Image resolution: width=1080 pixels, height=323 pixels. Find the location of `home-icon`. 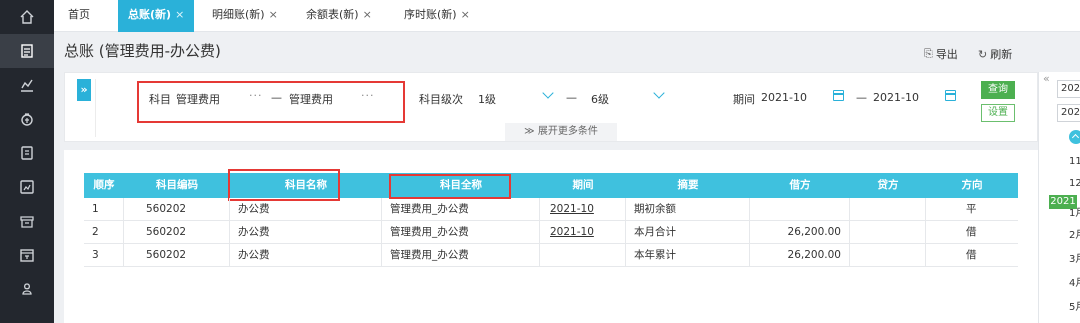

home-icon is located at coordinates (27, 17).